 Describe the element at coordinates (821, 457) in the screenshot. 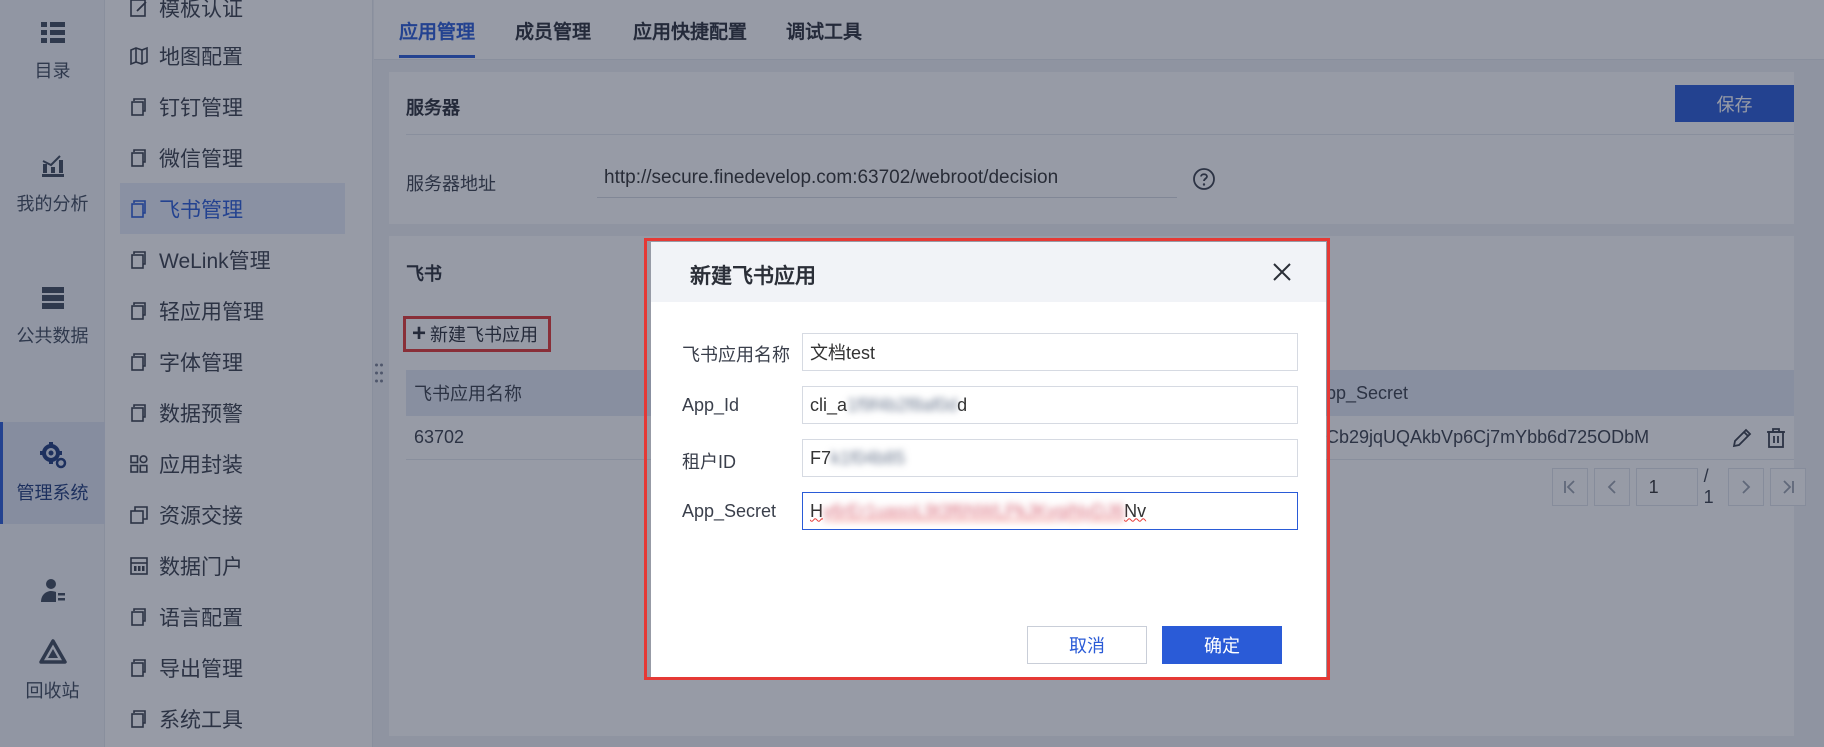

I see `tenant-id-value-prefix: F7` at that location.